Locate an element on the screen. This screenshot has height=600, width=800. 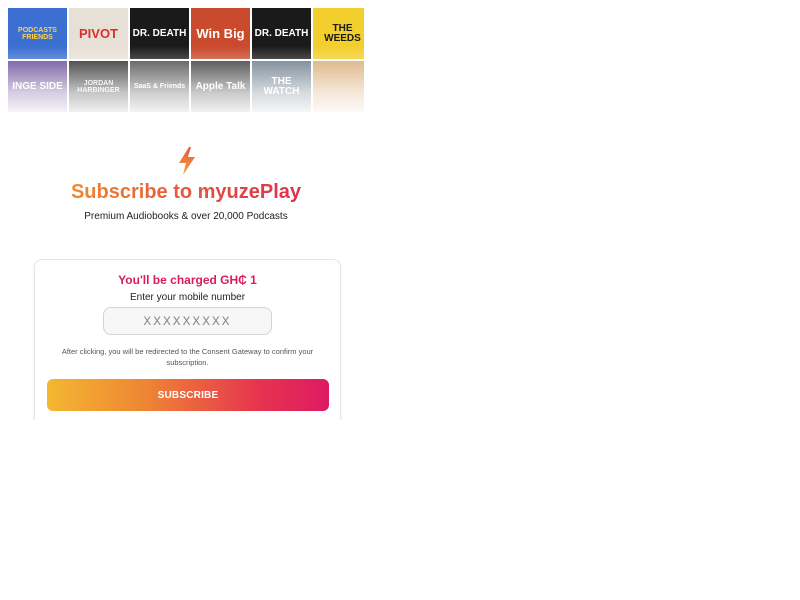
mobile-number-label: Enter your mobile number is located at coordinates (187, 297).